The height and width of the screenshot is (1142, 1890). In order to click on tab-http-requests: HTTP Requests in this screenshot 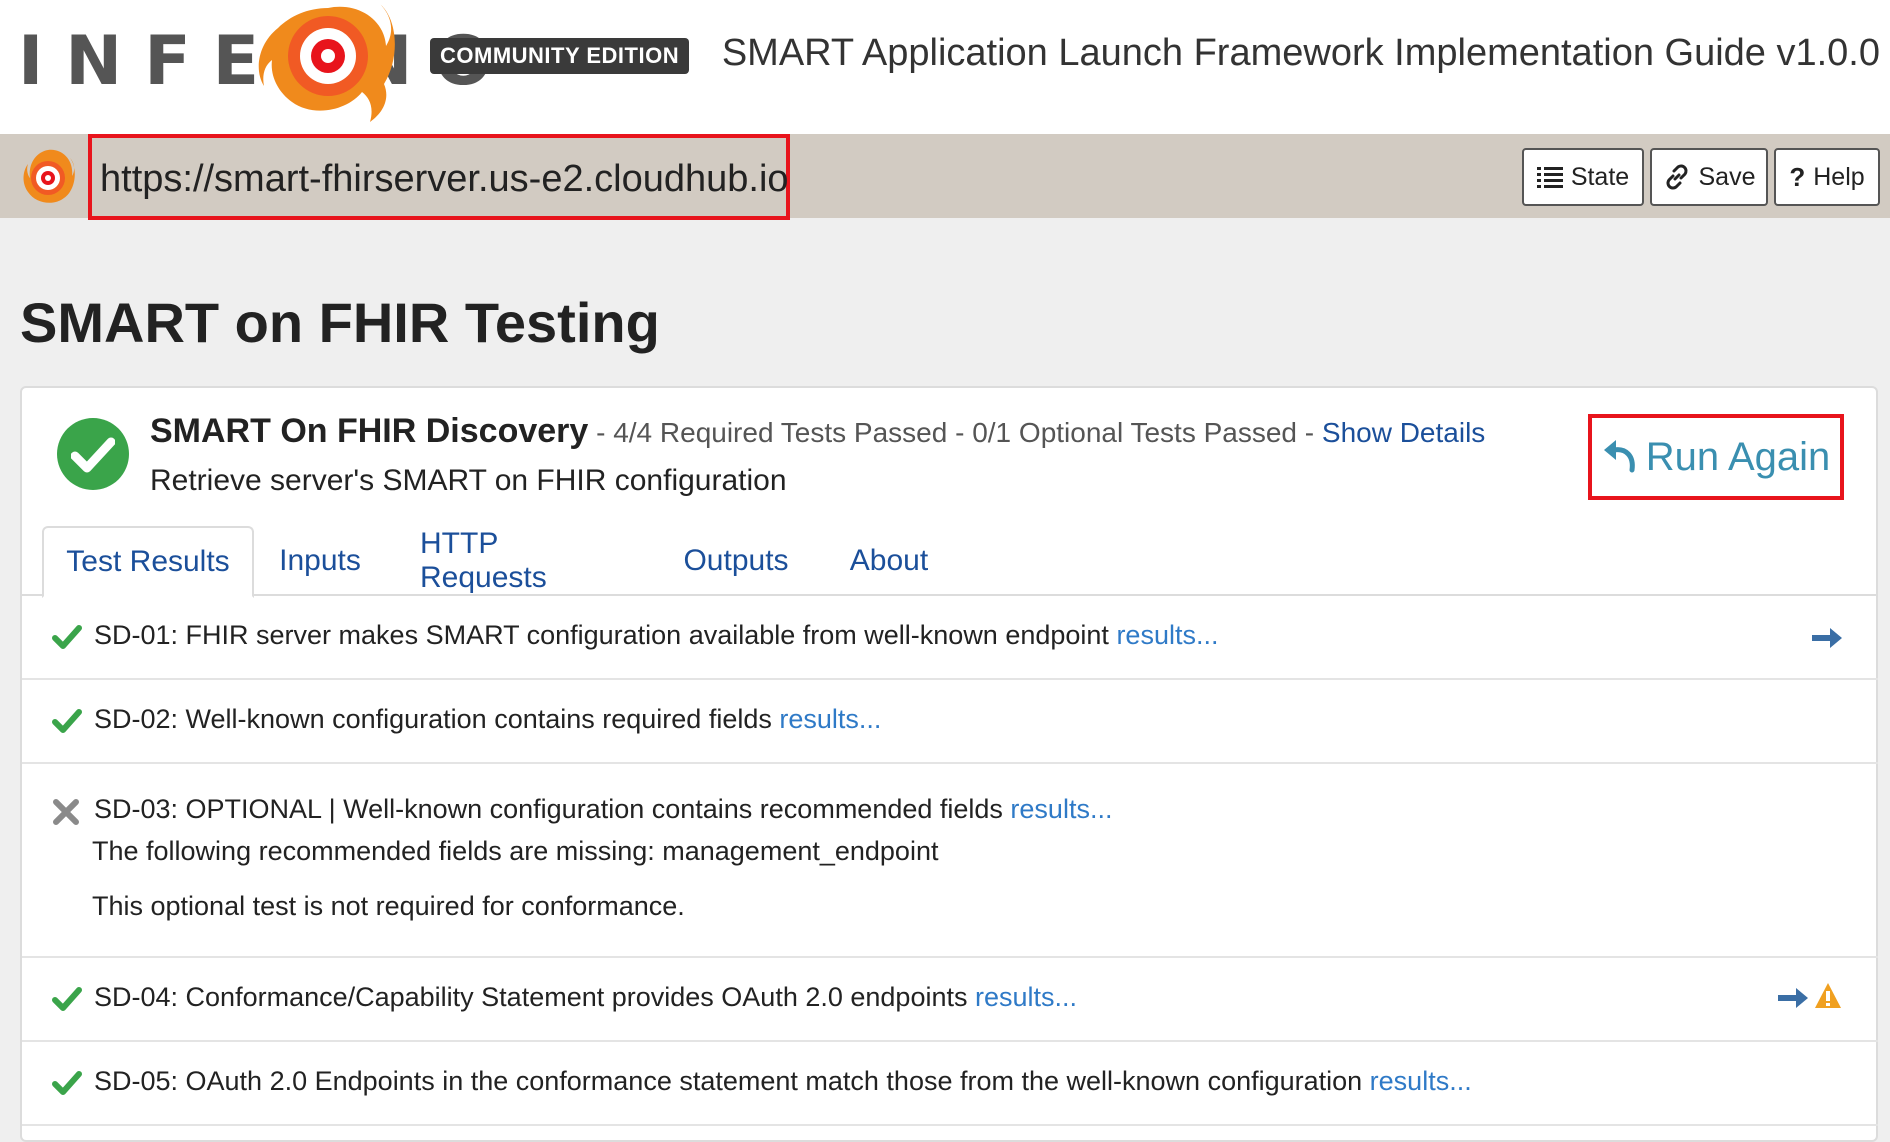, I will do `click(524, 561)`.